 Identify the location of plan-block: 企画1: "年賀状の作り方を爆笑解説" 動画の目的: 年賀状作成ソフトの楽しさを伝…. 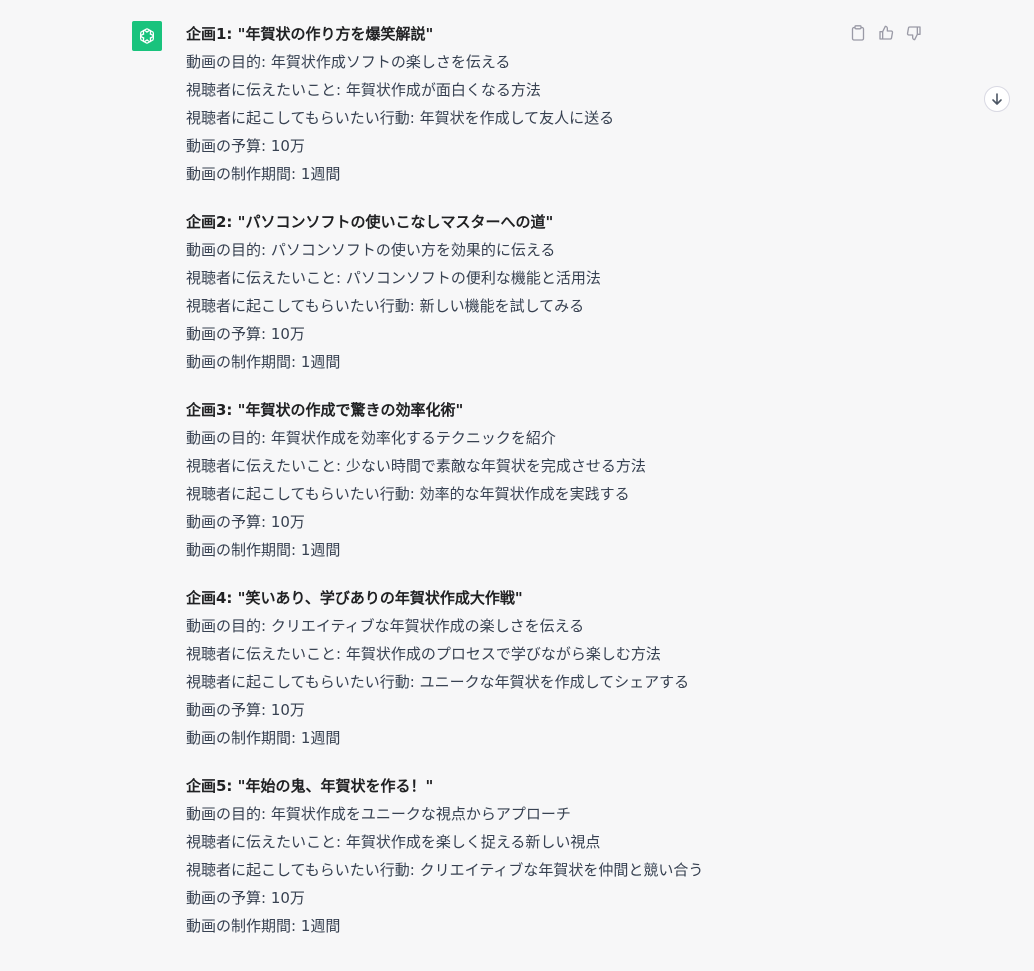
(506, 104).